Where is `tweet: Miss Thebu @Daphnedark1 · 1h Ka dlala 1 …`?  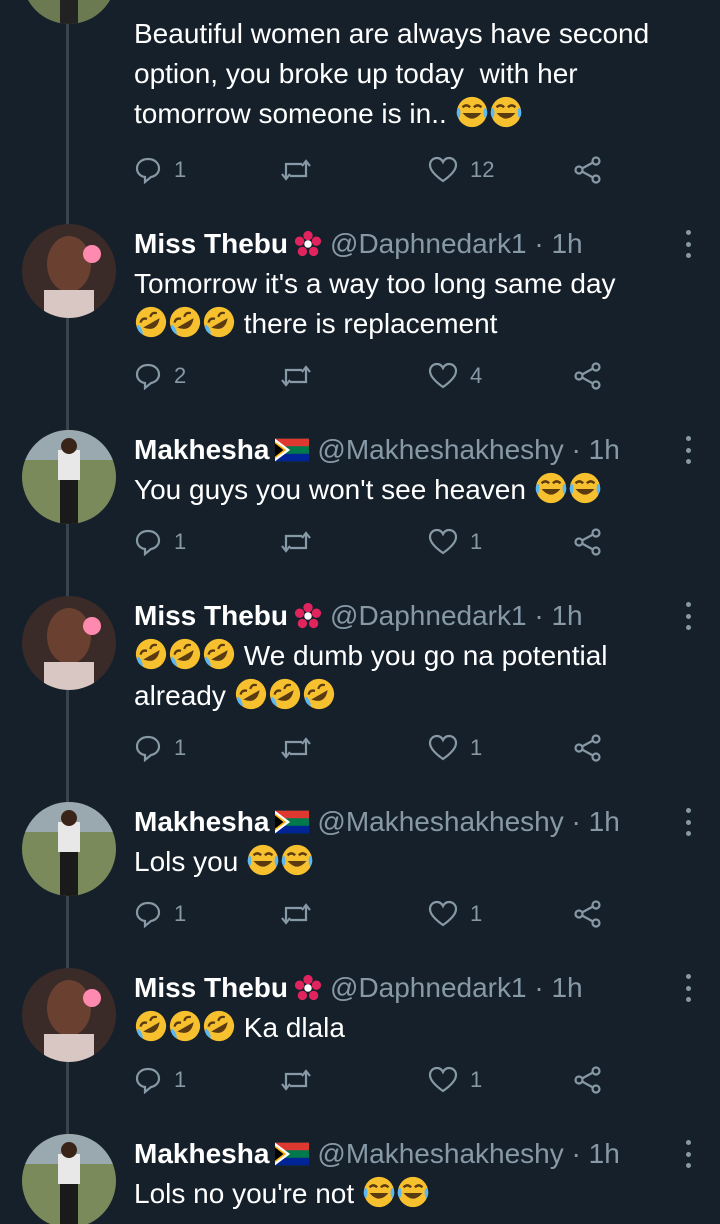
tweet: Miss Thebu @Daphnedark1 · 1h Ka dlala 1 … is located at coordinates (360, 1036).